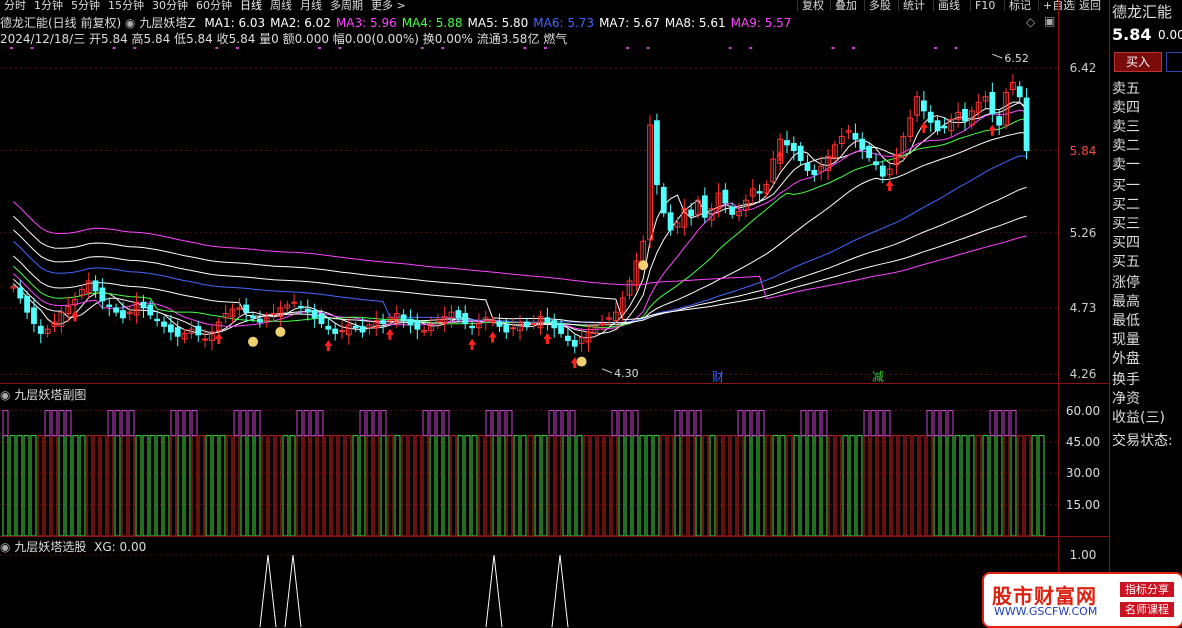 The width and height of the screenshot is (1182, 628). What do you see at coordinates (1058, 313) in the screenshot?
I see `axis-divider` at bounding box center [1058, 313].